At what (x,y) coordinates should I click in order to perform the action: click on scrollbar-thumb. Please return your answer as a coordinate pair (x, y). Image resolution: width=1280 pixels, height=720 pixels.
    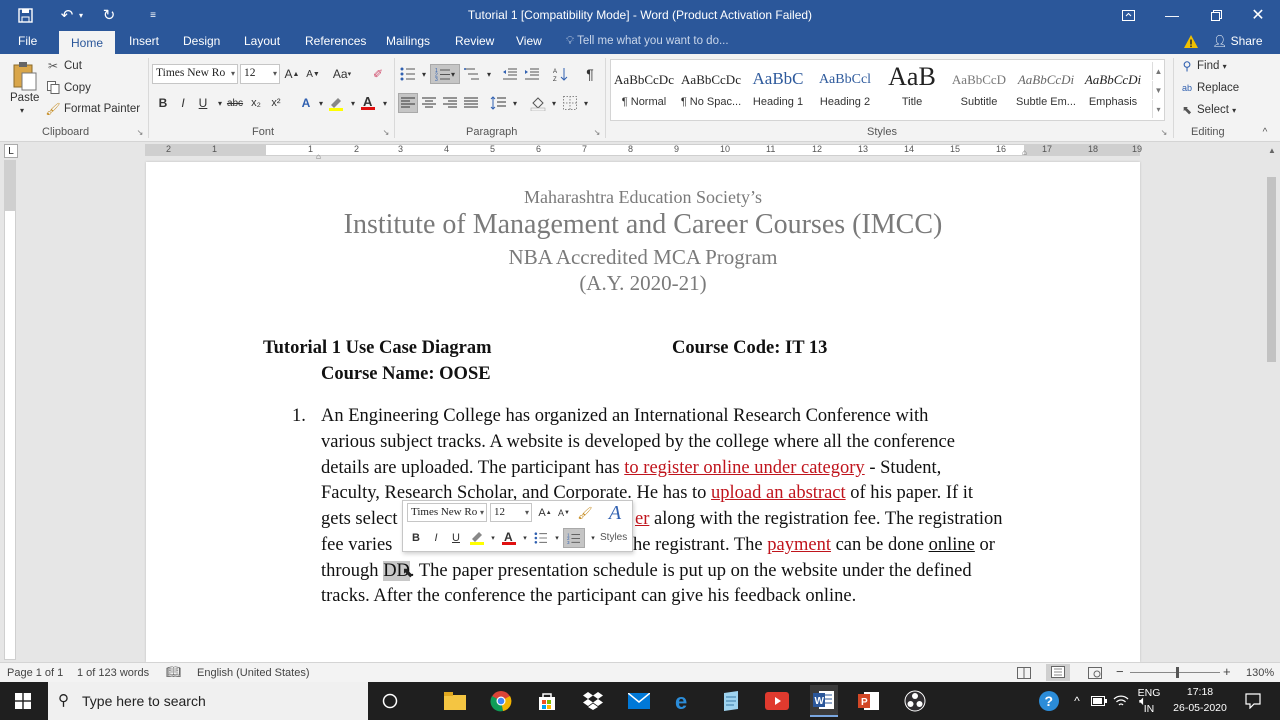
    Looking at the image, I should click on (1271, 269).